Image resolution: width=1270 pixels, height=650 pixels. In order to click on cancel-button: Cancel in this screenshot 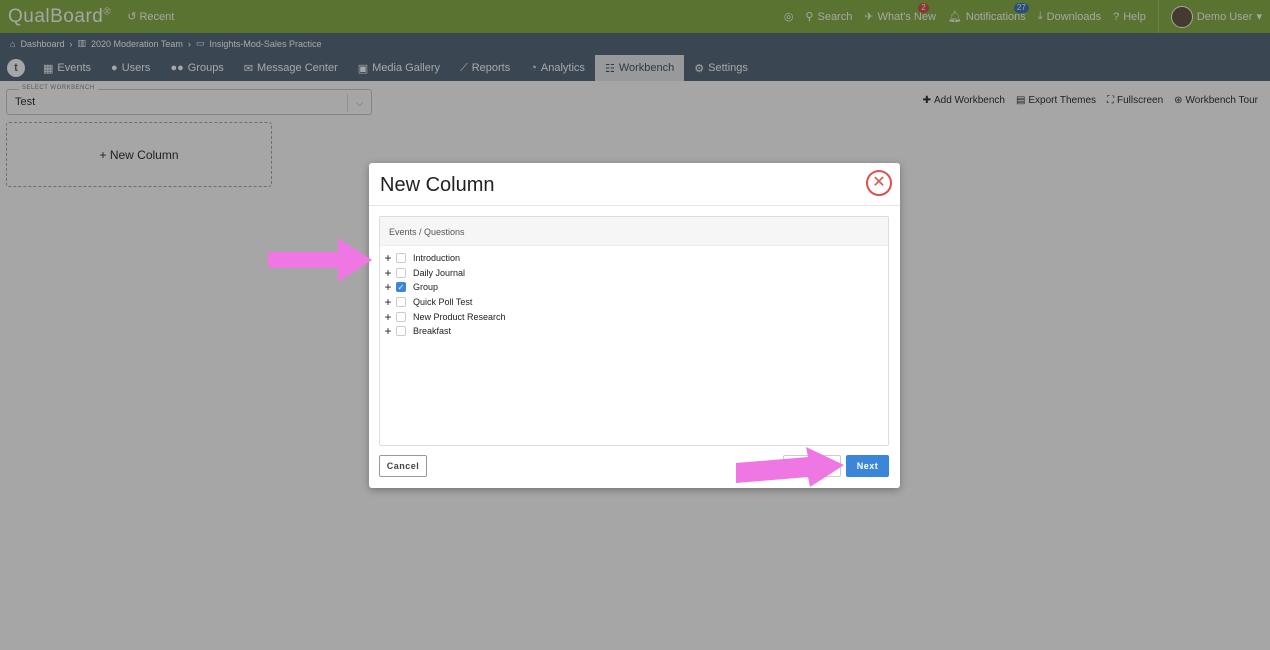, I will do `click(403, 466)`.